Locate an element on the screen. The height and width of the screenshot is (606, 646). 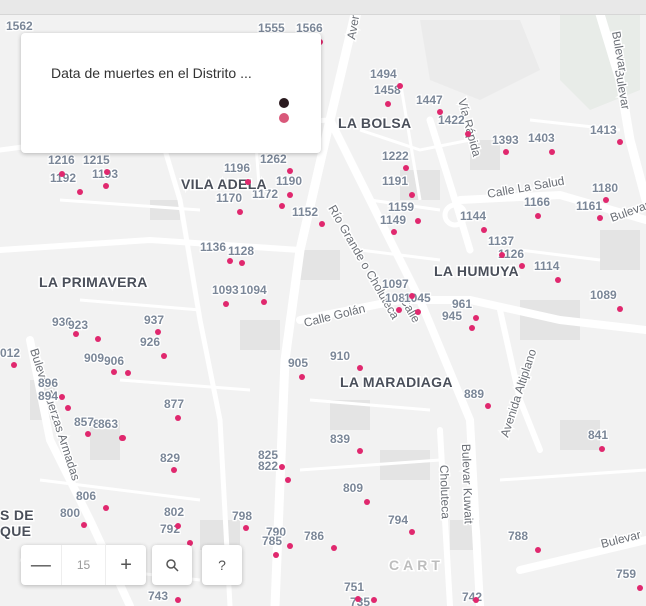
zoom-control: — 15 + is located at coordinates (83, 565).